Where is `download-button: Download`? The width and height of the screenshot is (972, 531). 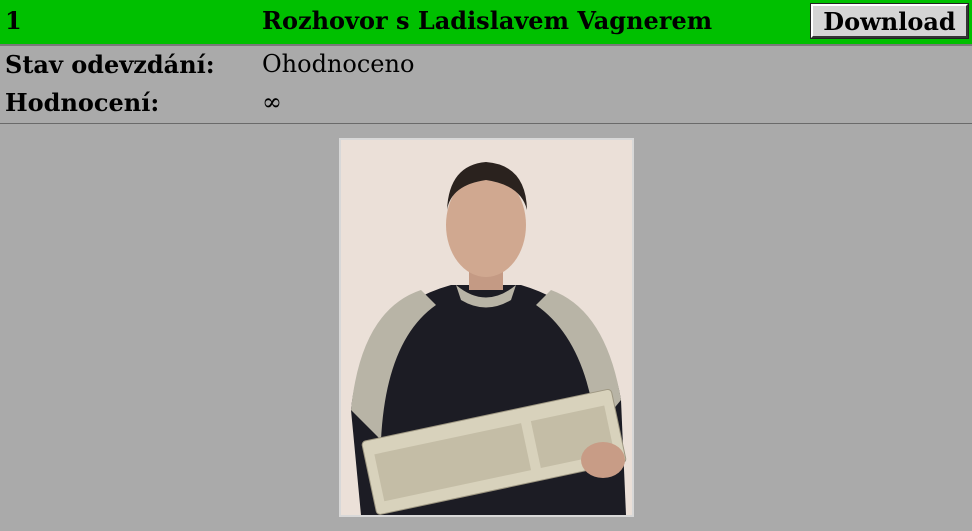
download-button: Download is located at coordinates (889, 21).